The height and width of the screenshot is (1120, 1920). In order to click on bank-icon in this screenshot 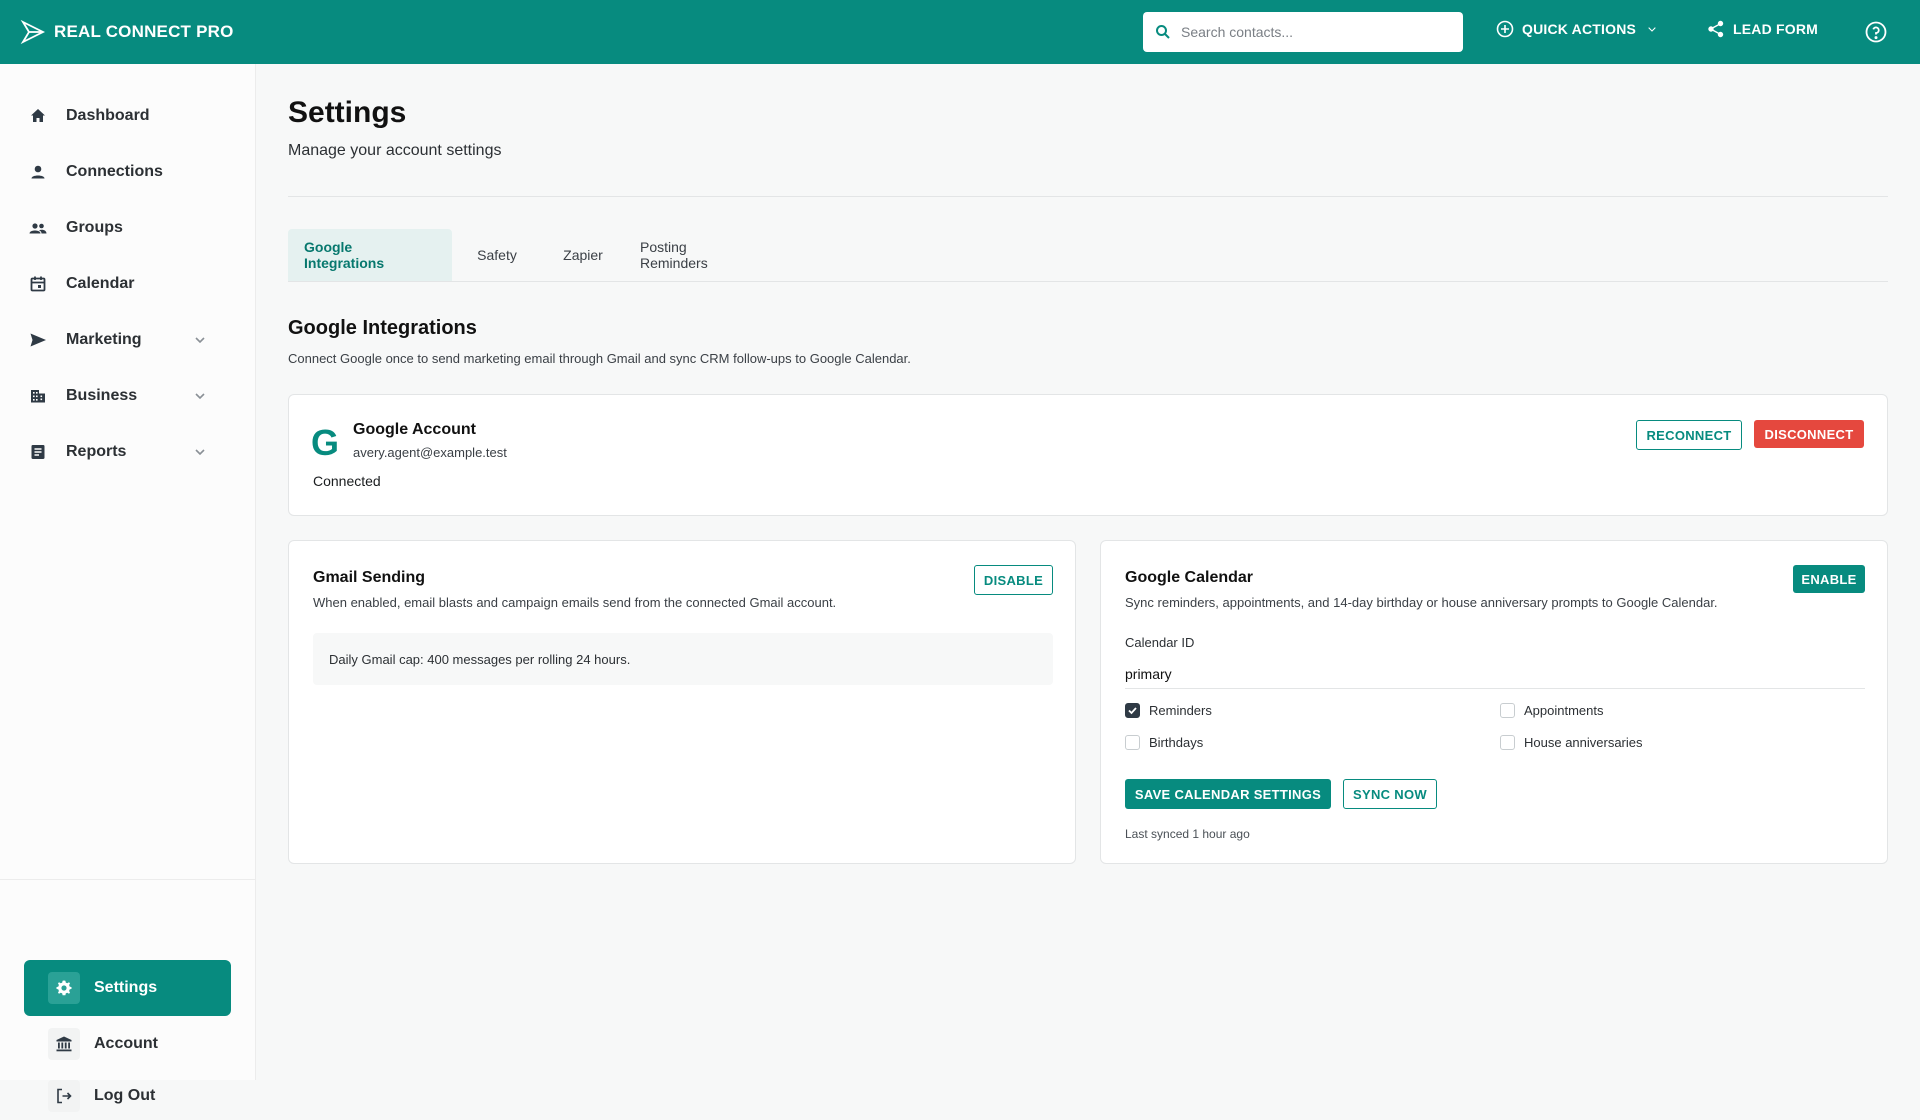, I will do `click(64, 1044)`.